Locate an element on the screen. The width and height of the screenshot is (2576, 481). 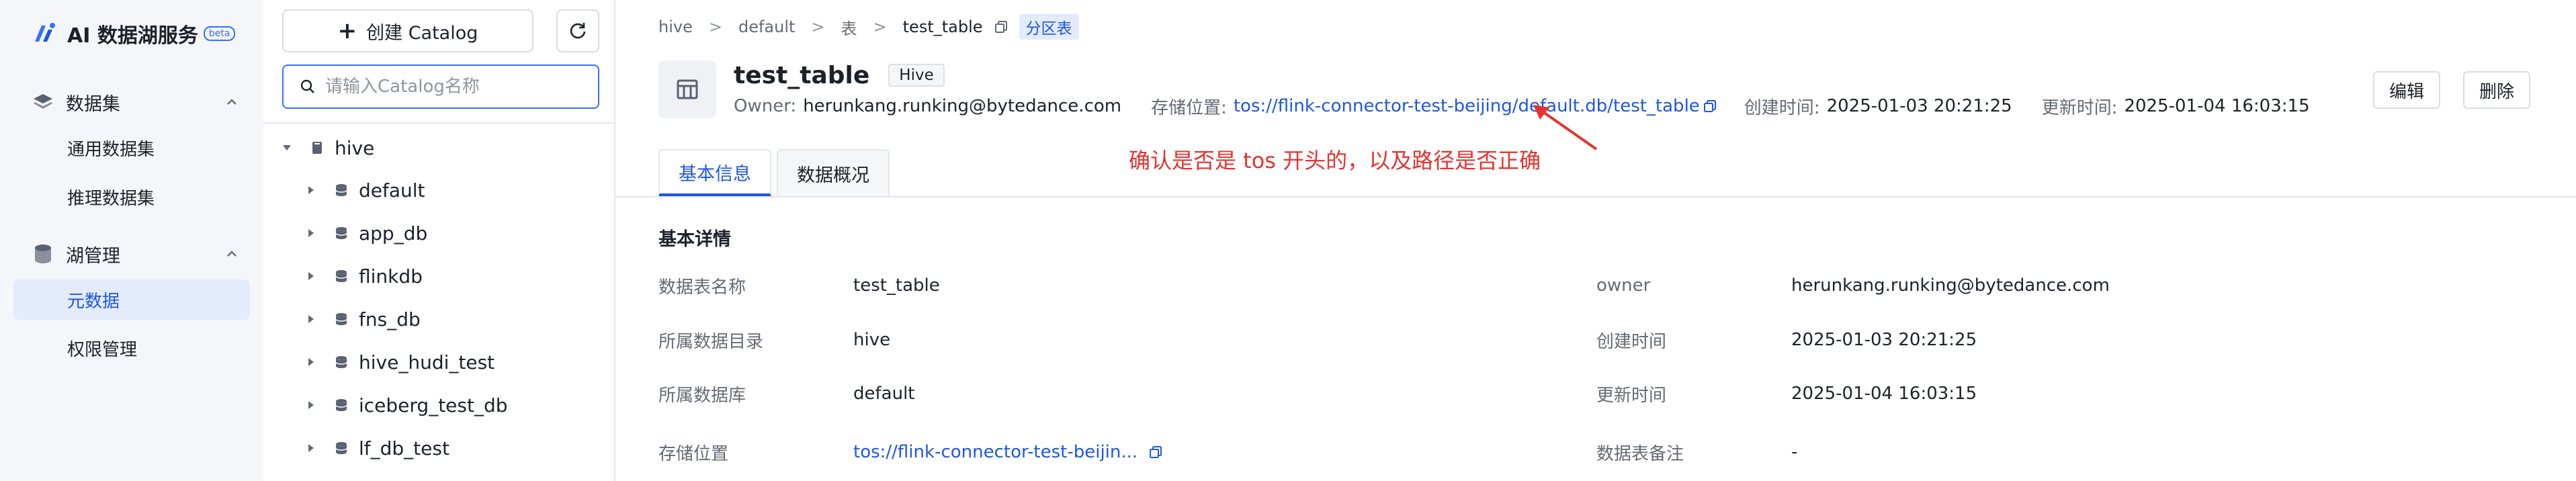
created-label: 创建时间: is located at coordinates (1782, 107).